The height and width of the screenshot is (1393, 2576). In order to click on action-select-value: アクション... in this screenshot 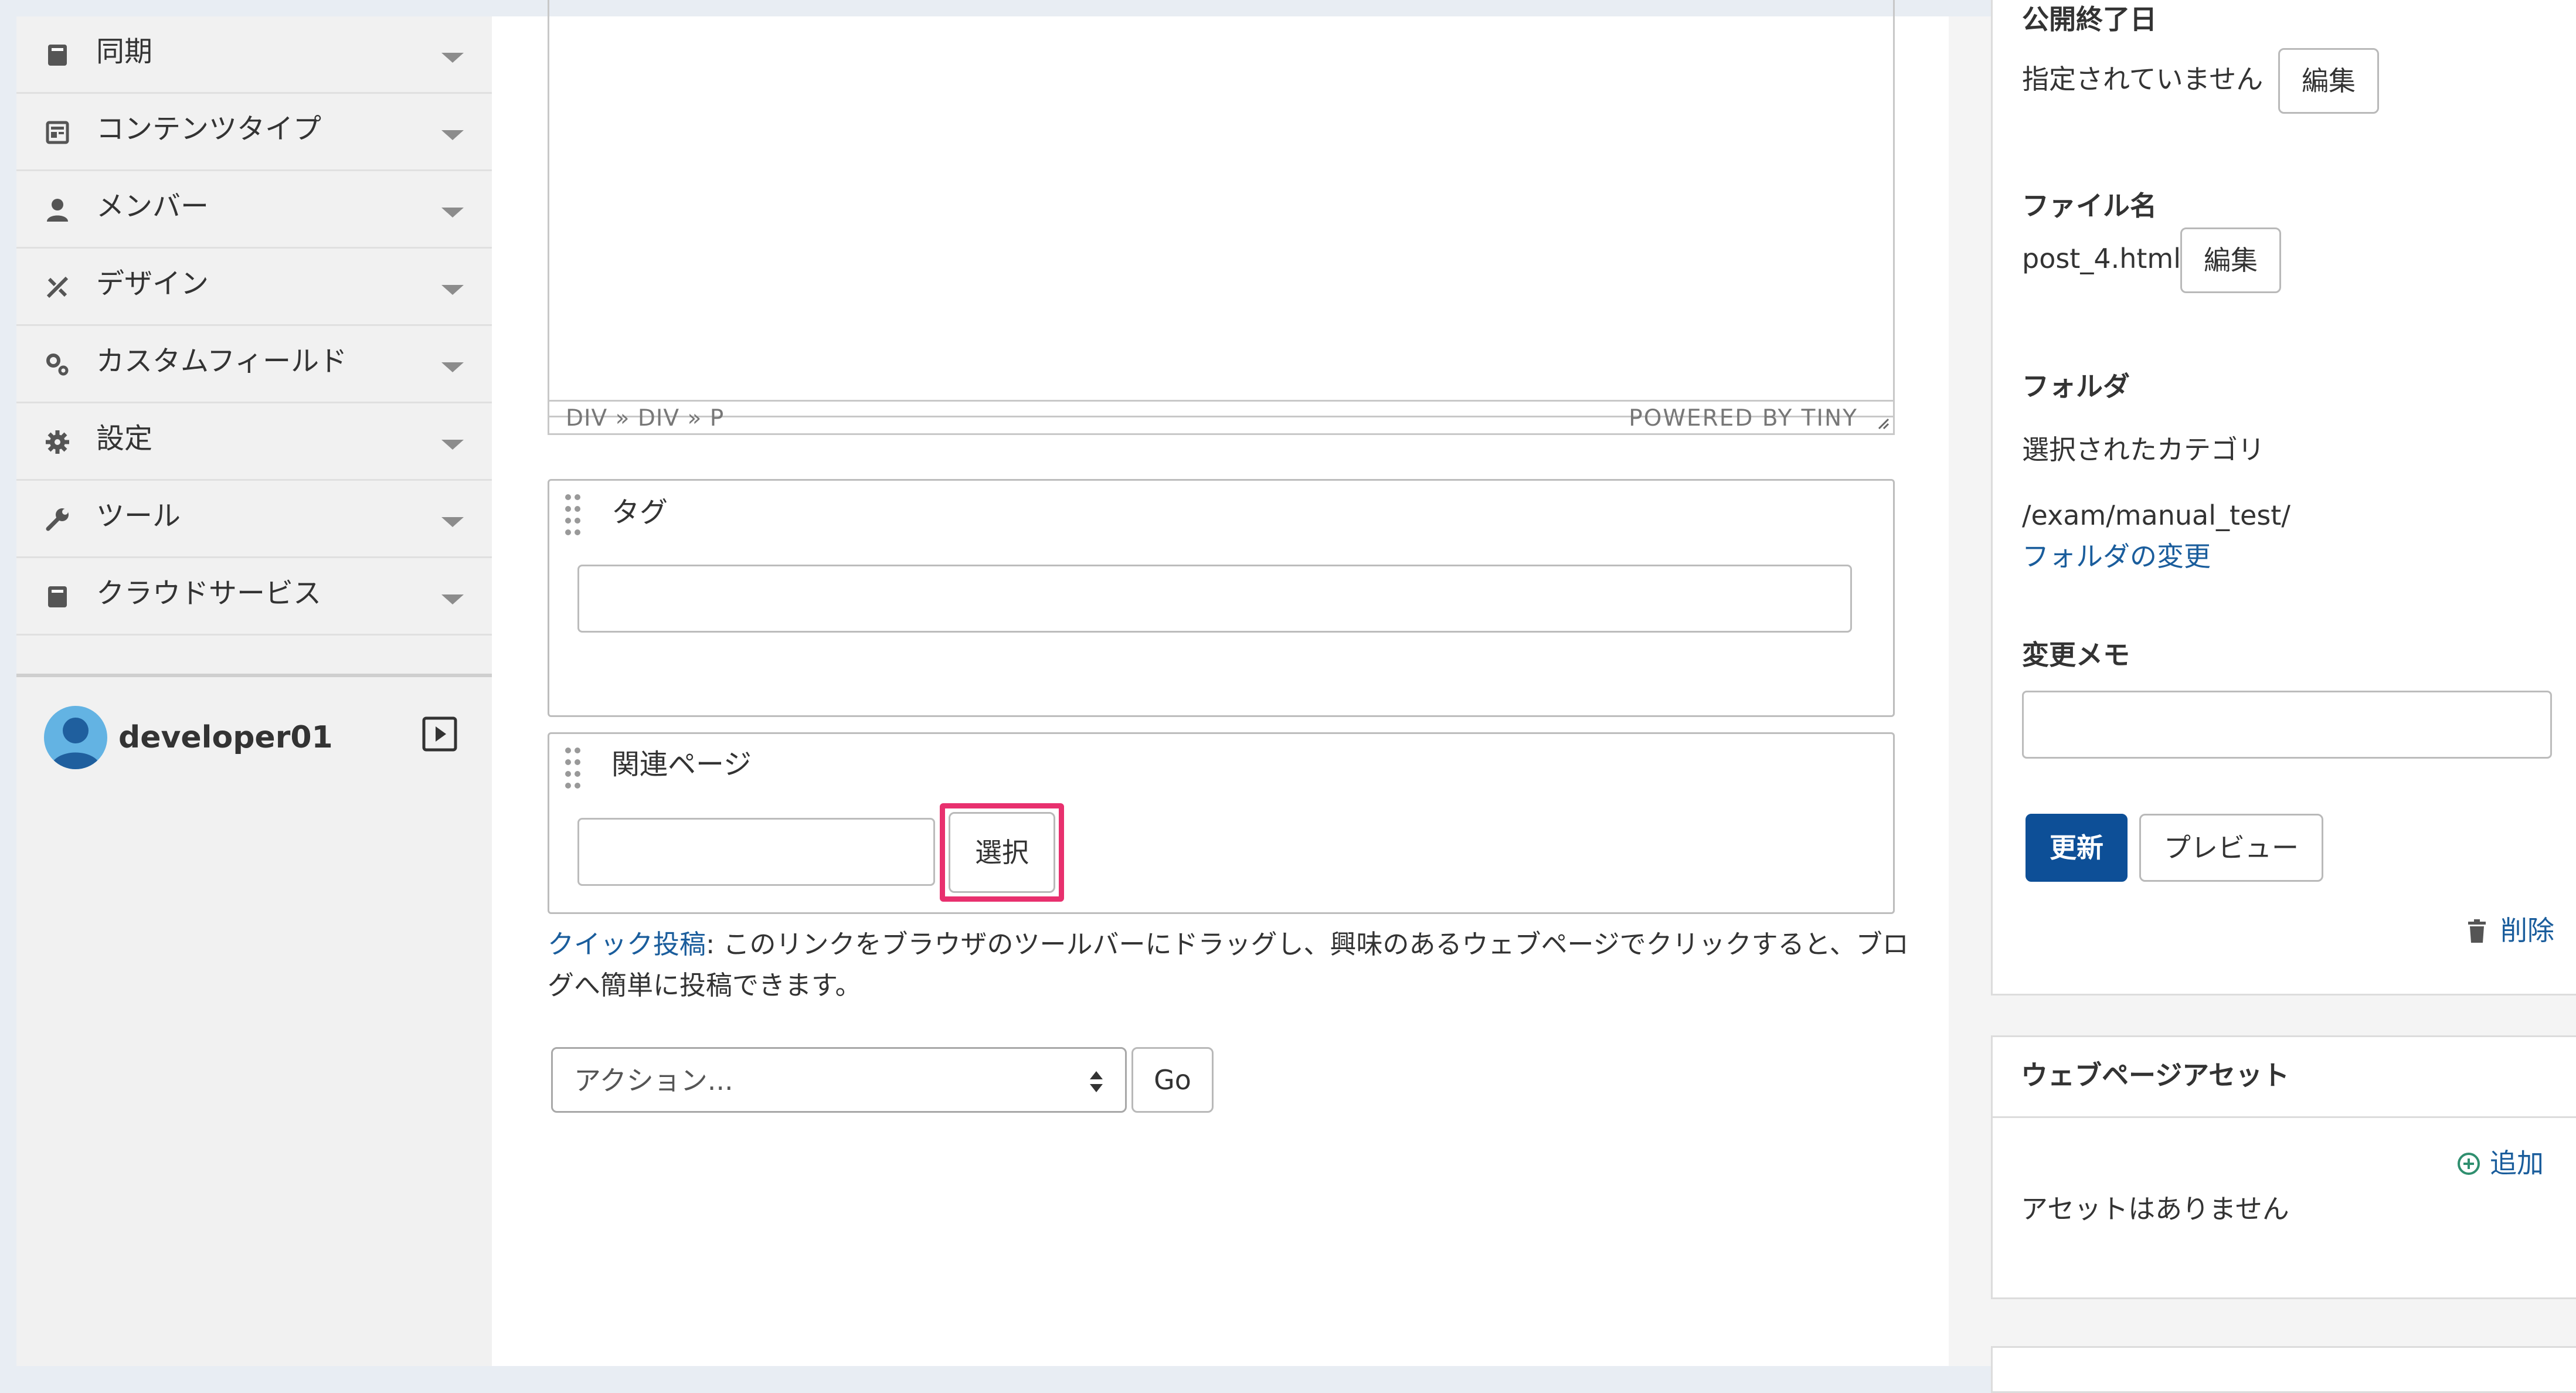, I will do `click(654, 1080)`.